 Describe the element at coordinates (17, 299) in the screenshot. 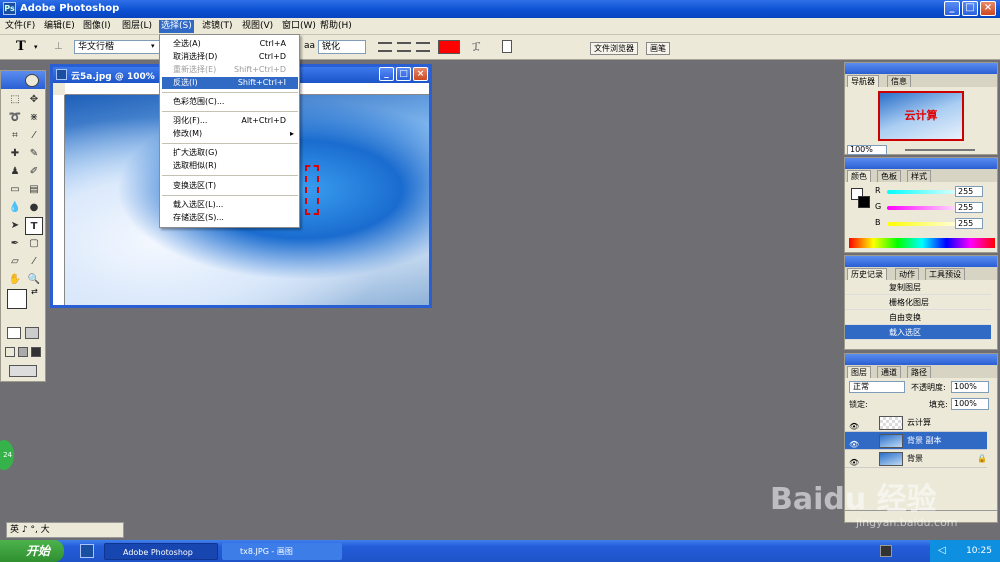

I see `foreground-color-swatch` at that location.